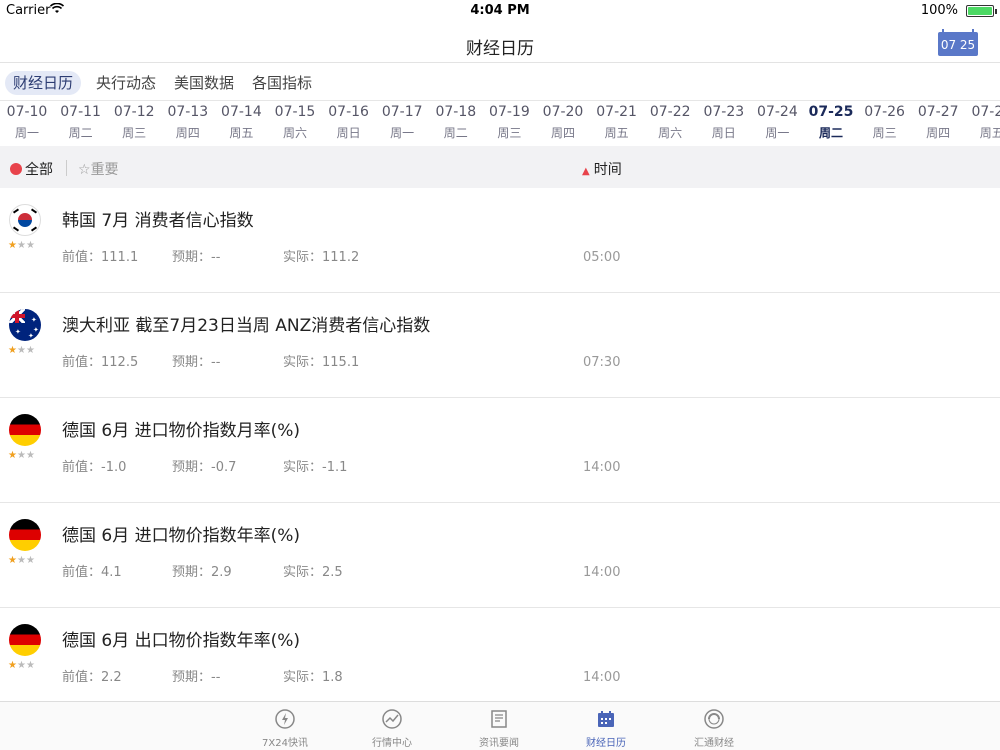 The height and width of the screenshot is (750, 1000). What do you see at coordinates (204, 467) in the screenshot?
I see `forecast-value: 预期：-0.7` at bounding box center [204, 467].